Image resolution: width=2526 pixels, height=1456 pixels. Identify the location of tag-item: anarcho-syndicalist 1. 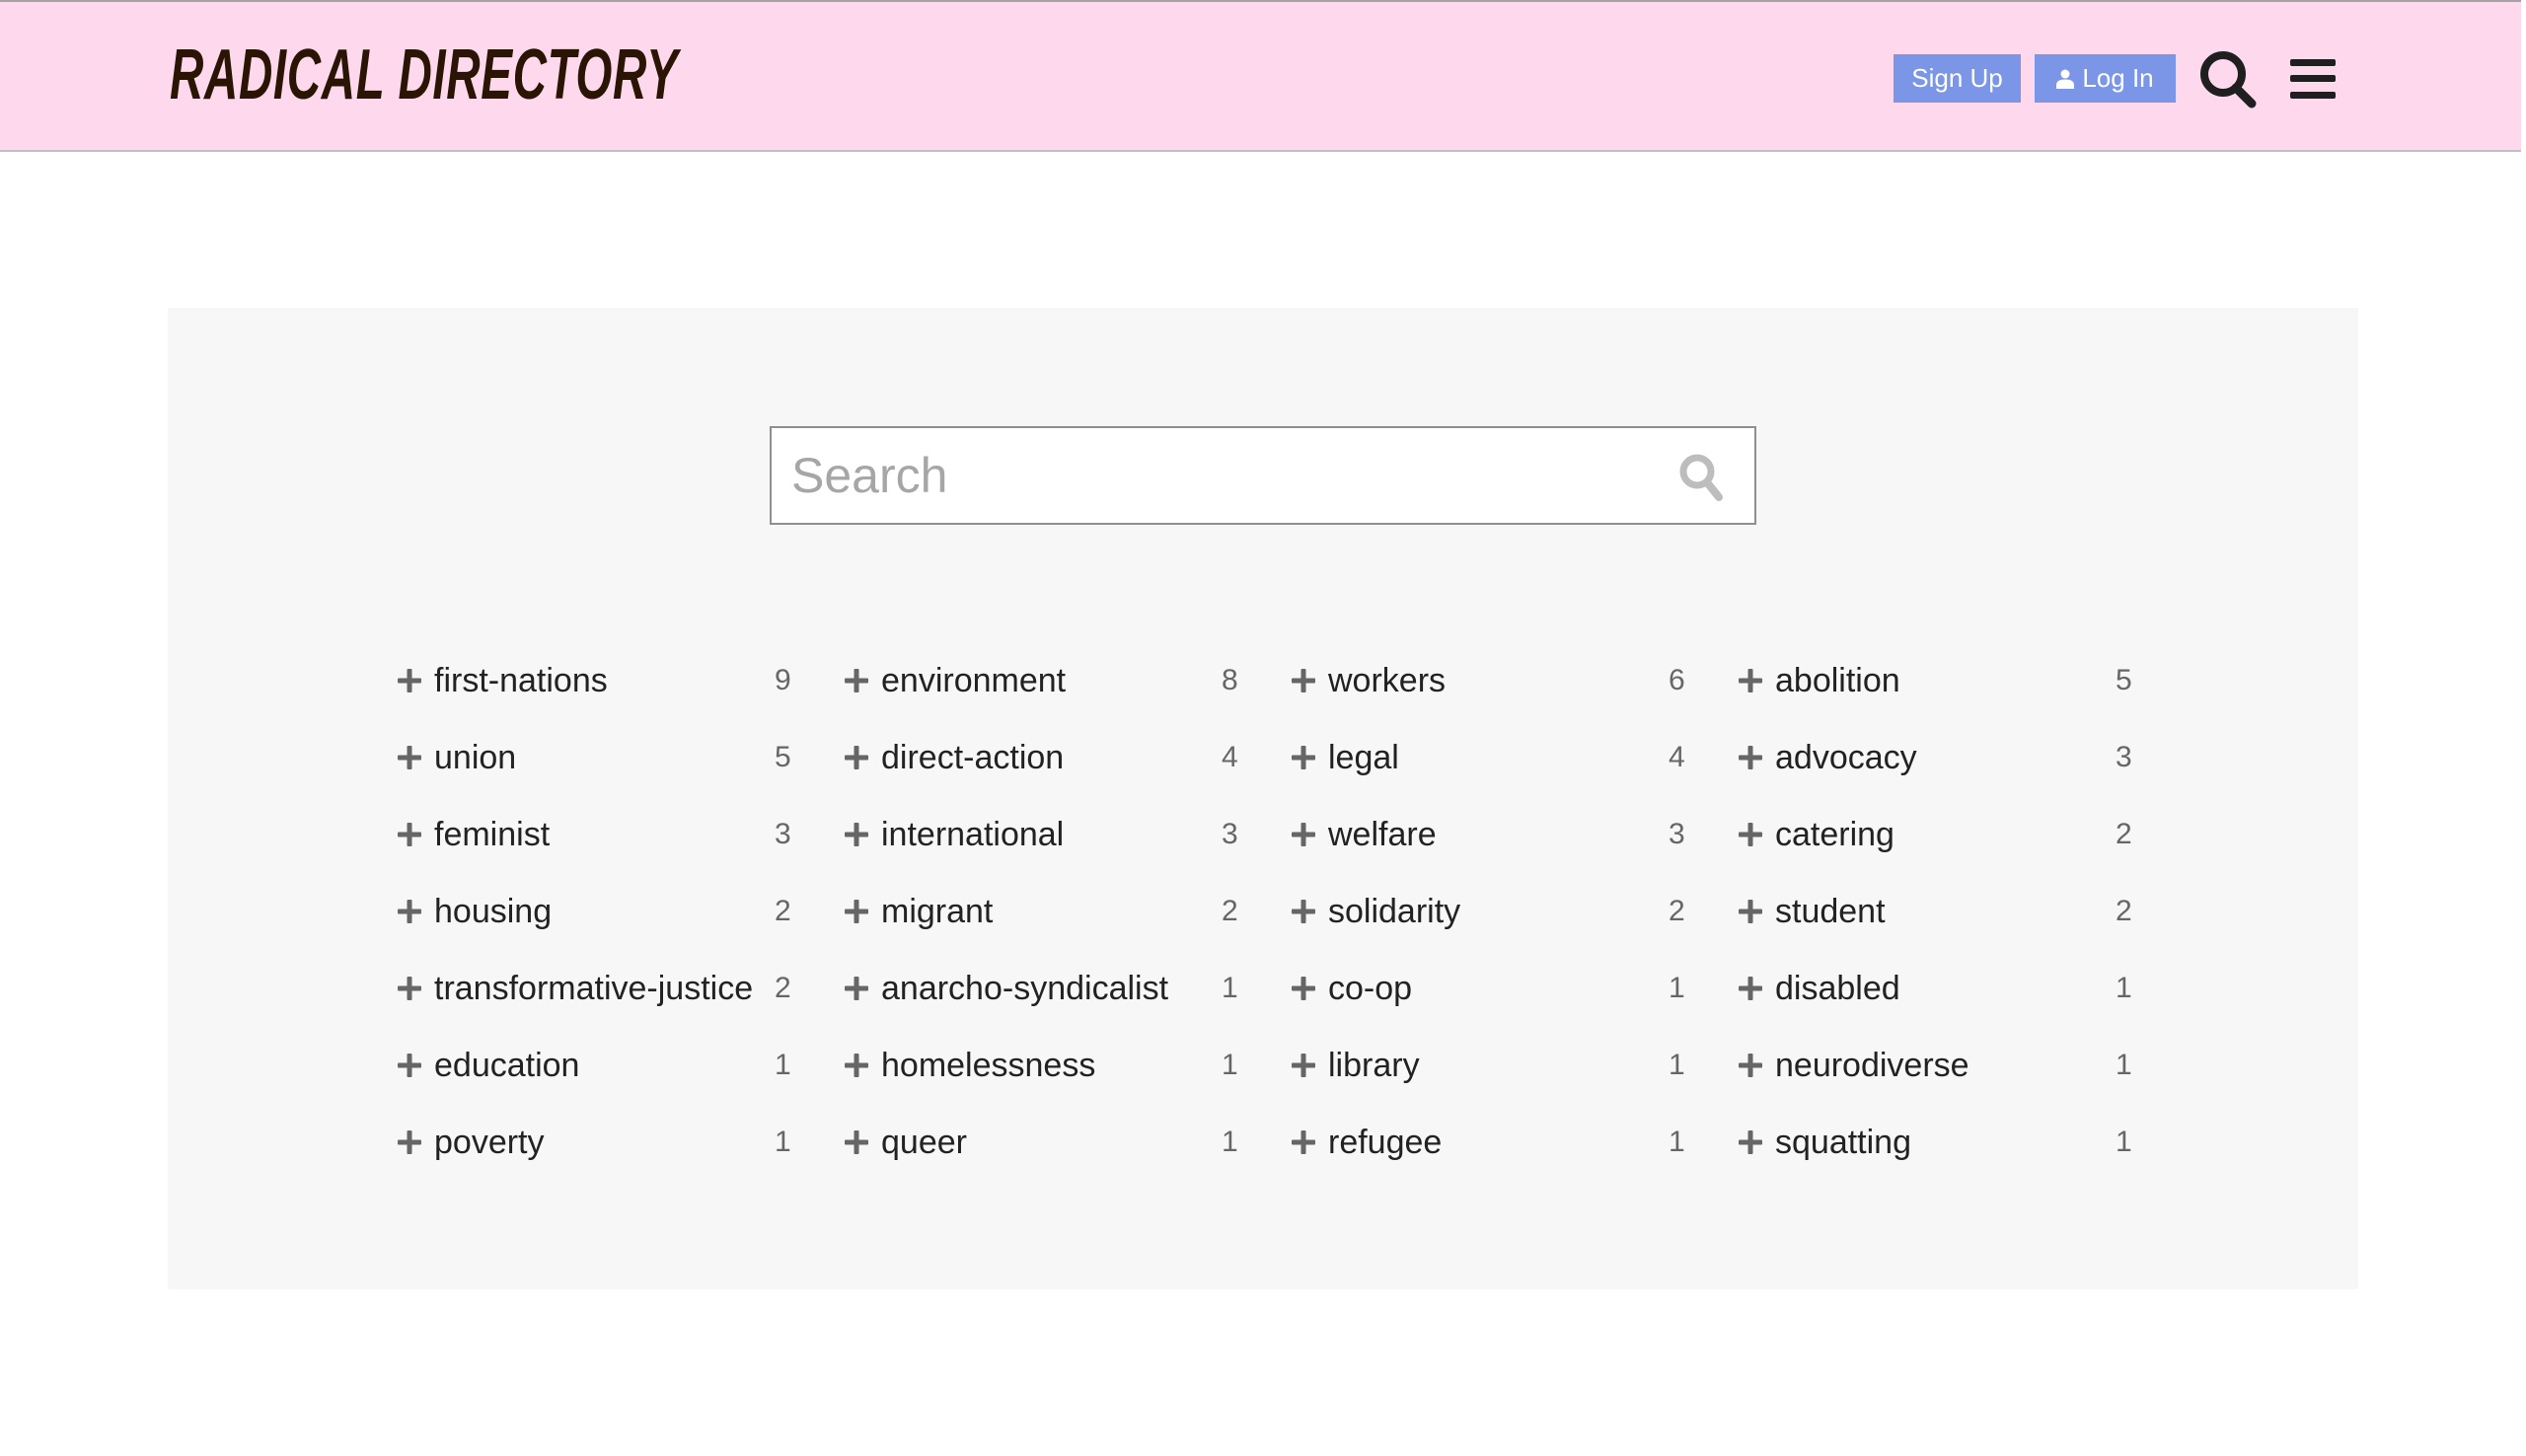
(1052, 988).